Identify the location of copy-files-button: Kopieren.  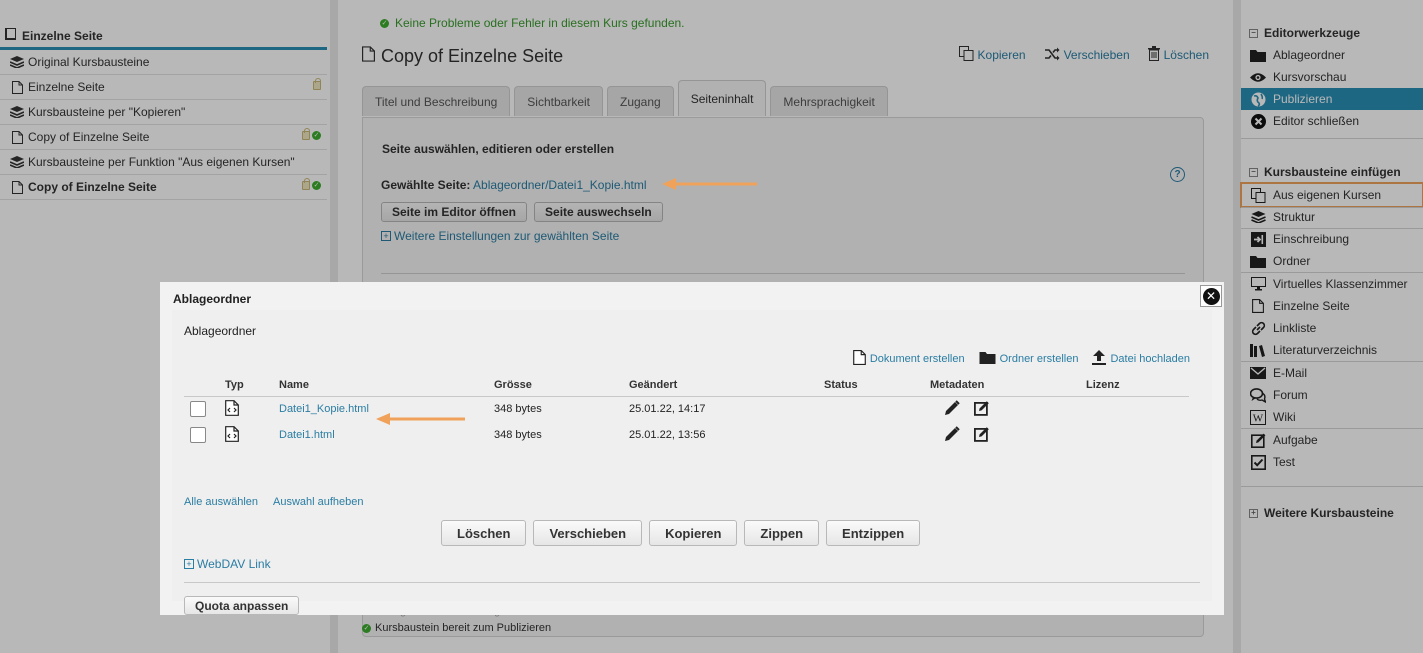
(693, 533).